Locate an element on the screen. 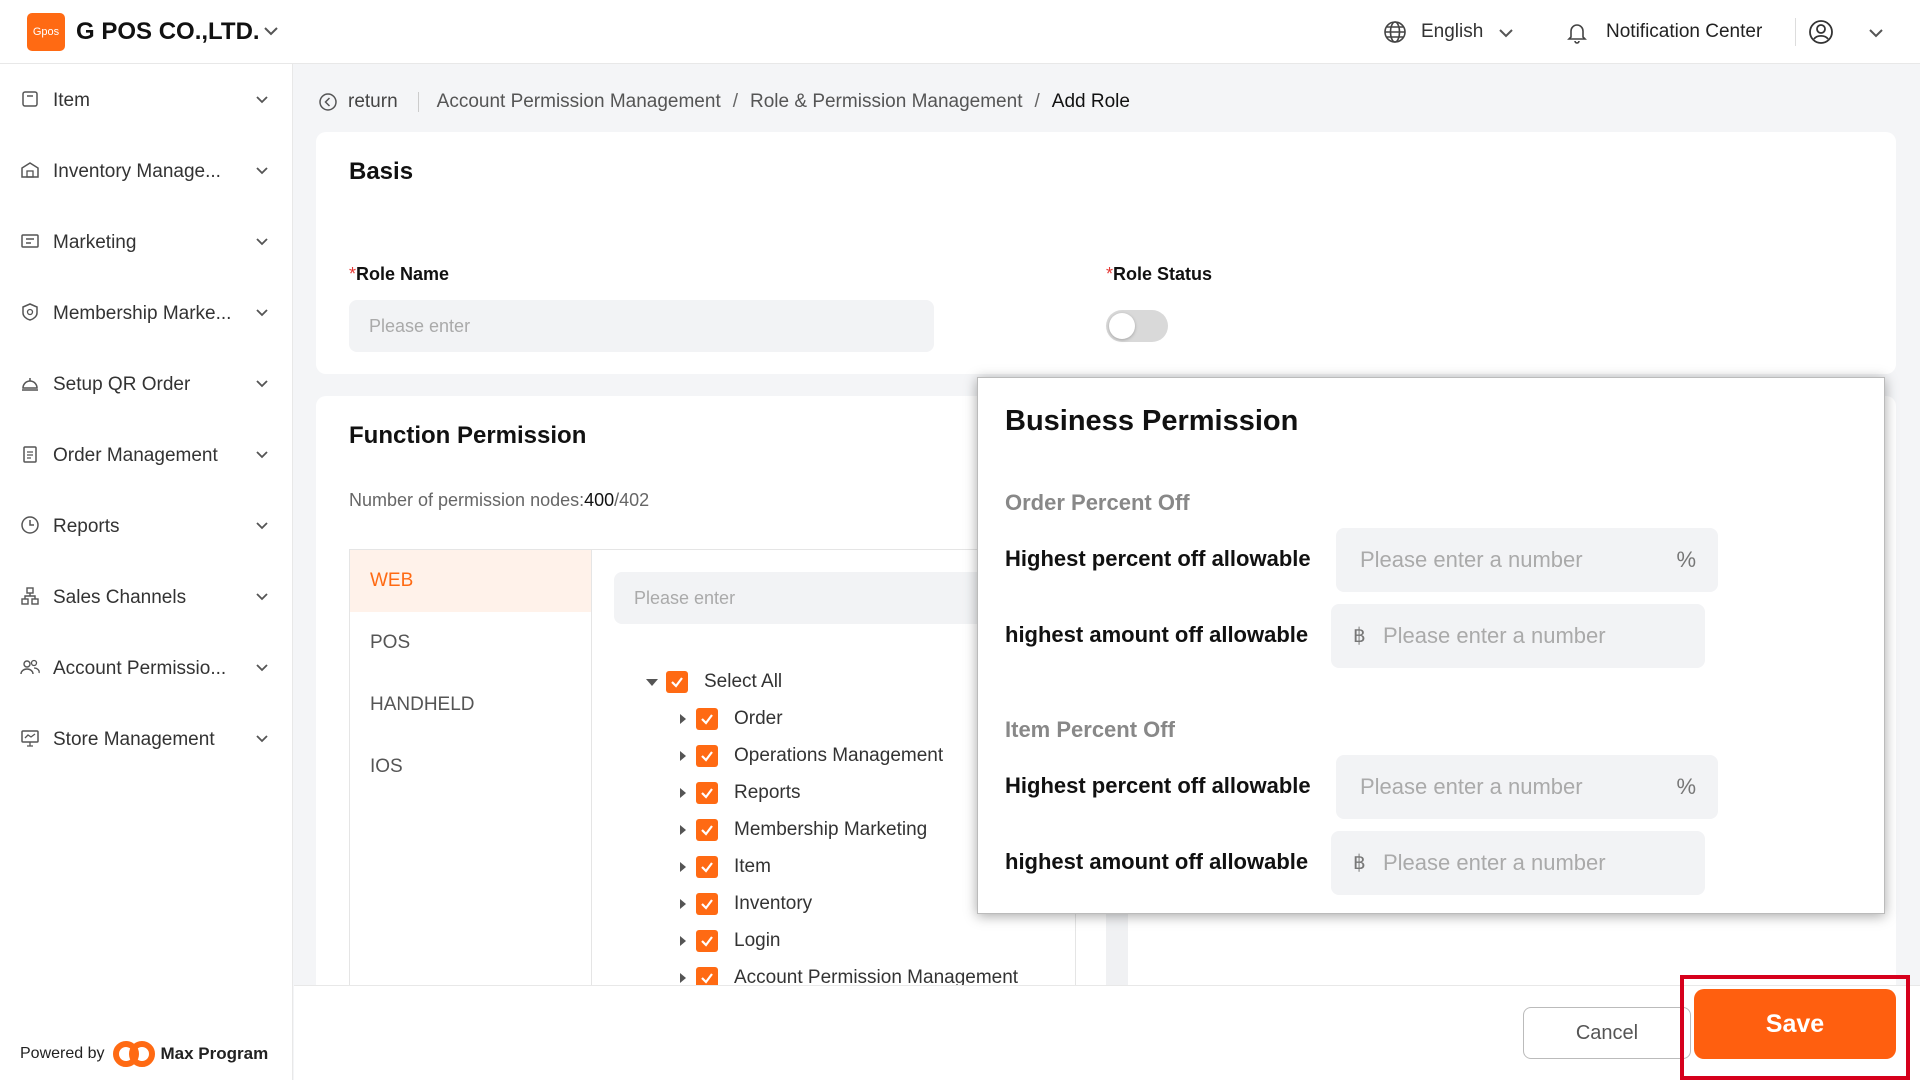 The image size is (1920, 1080). order-highest-percent-input: Please enter a number % is located at coordinates (1527, 560).